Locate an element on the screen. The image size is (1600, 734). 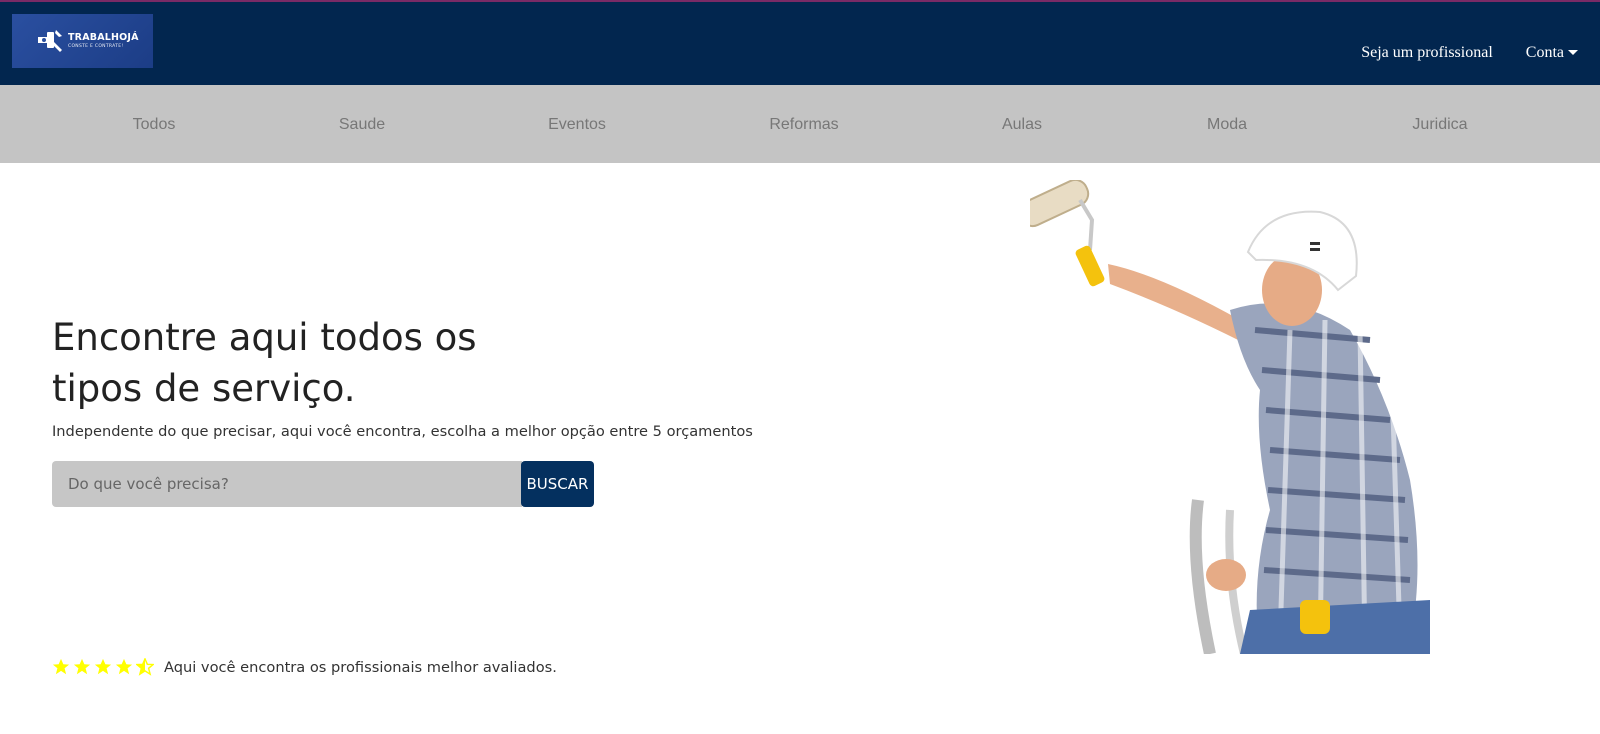
be-professional-link: Seja um profissional is located at coordinates (1427, 53).